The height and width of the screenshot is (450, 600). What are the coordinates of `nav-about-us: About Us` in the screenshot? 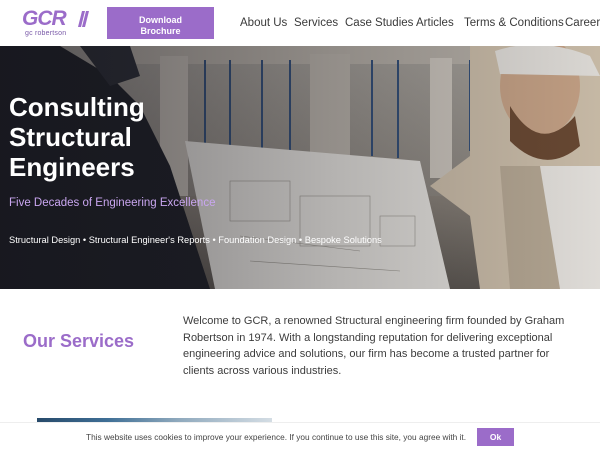 It's located at (263, 23).